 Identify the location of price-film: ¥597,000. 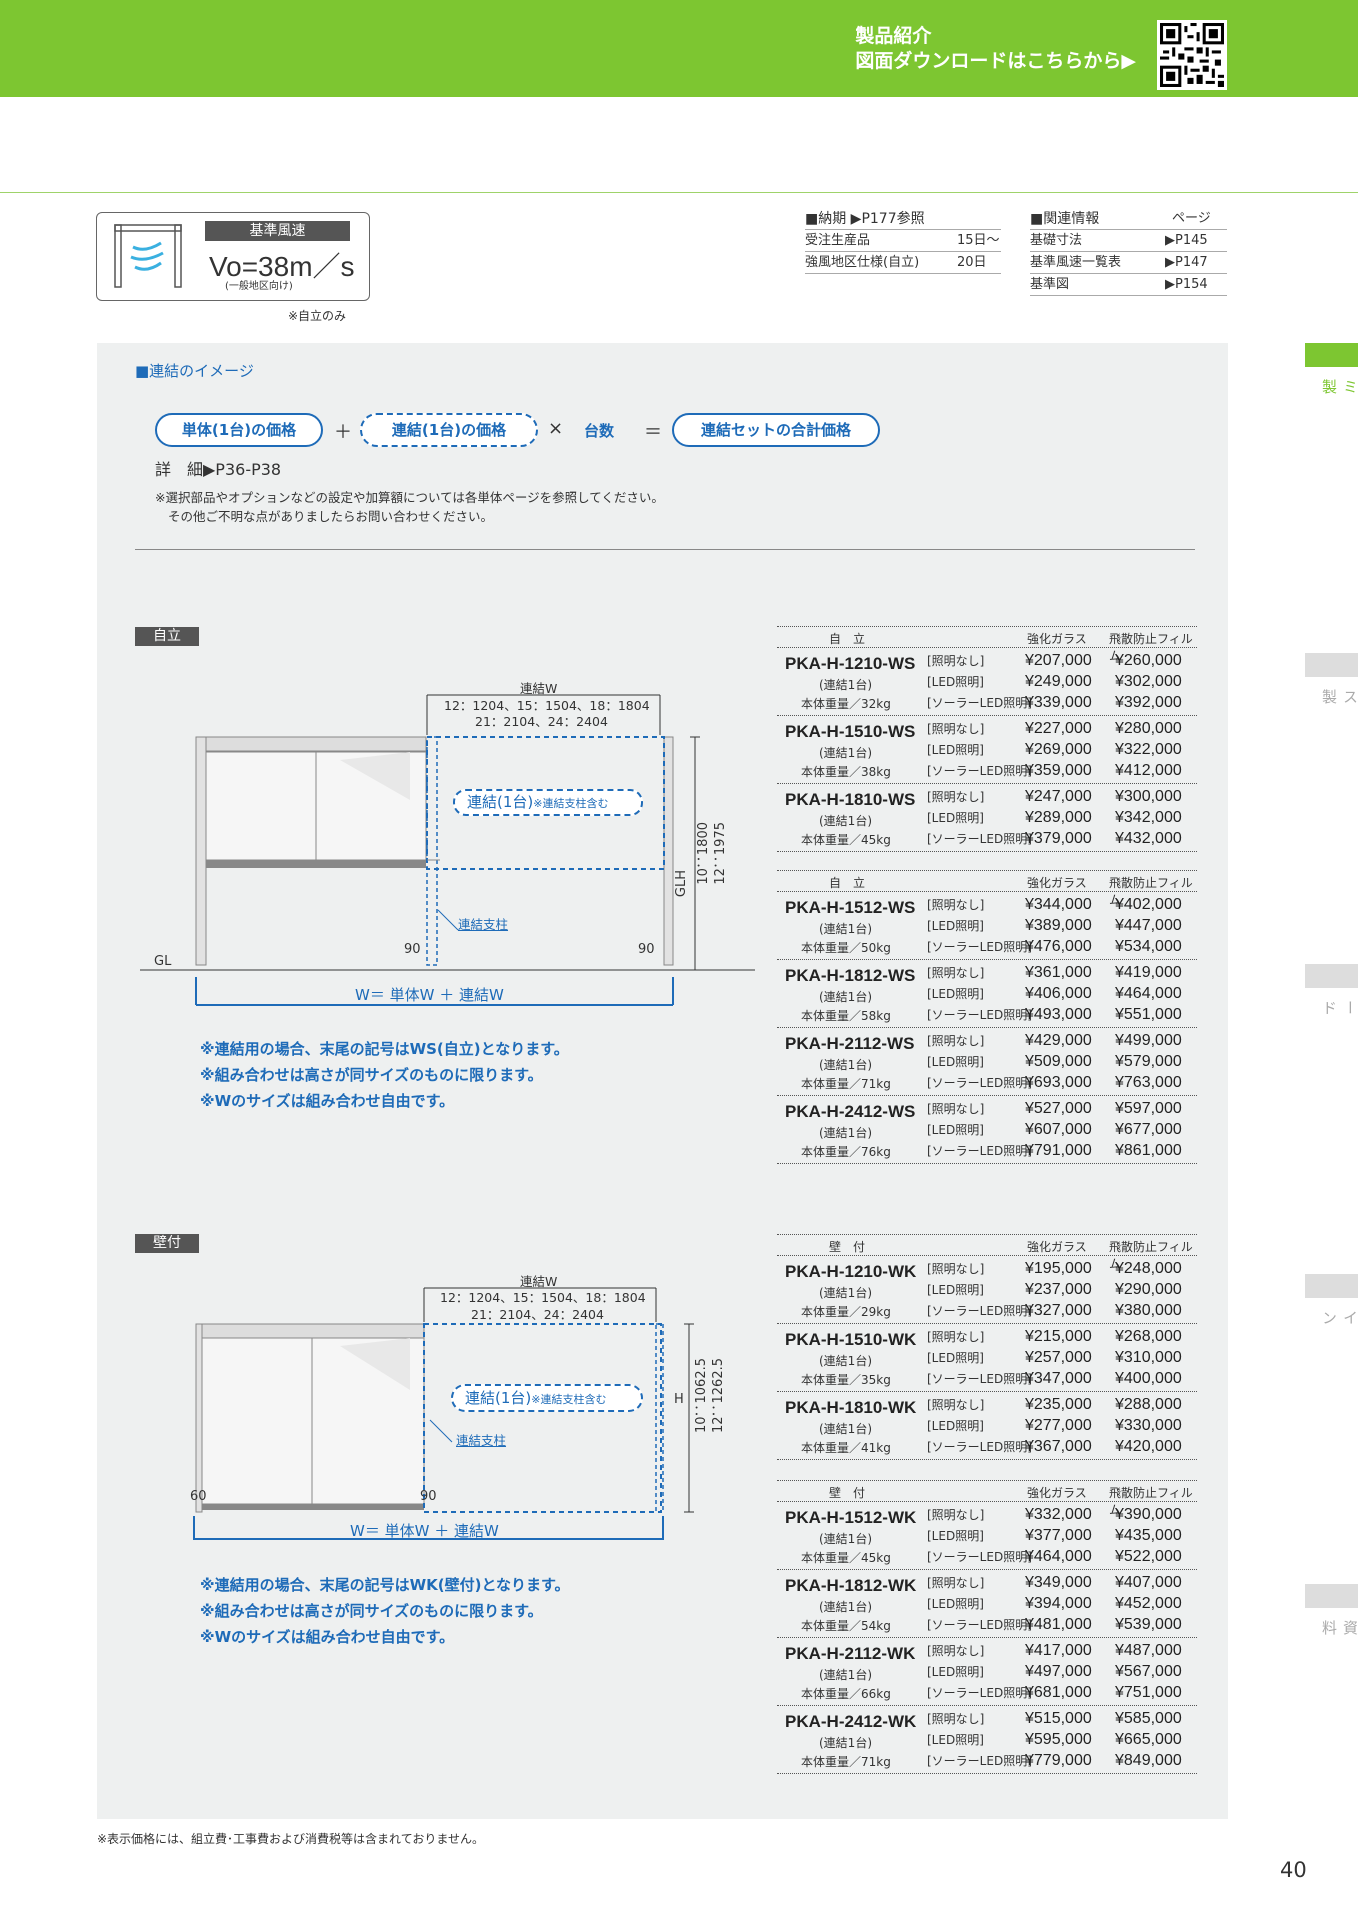
(1148, 1108).